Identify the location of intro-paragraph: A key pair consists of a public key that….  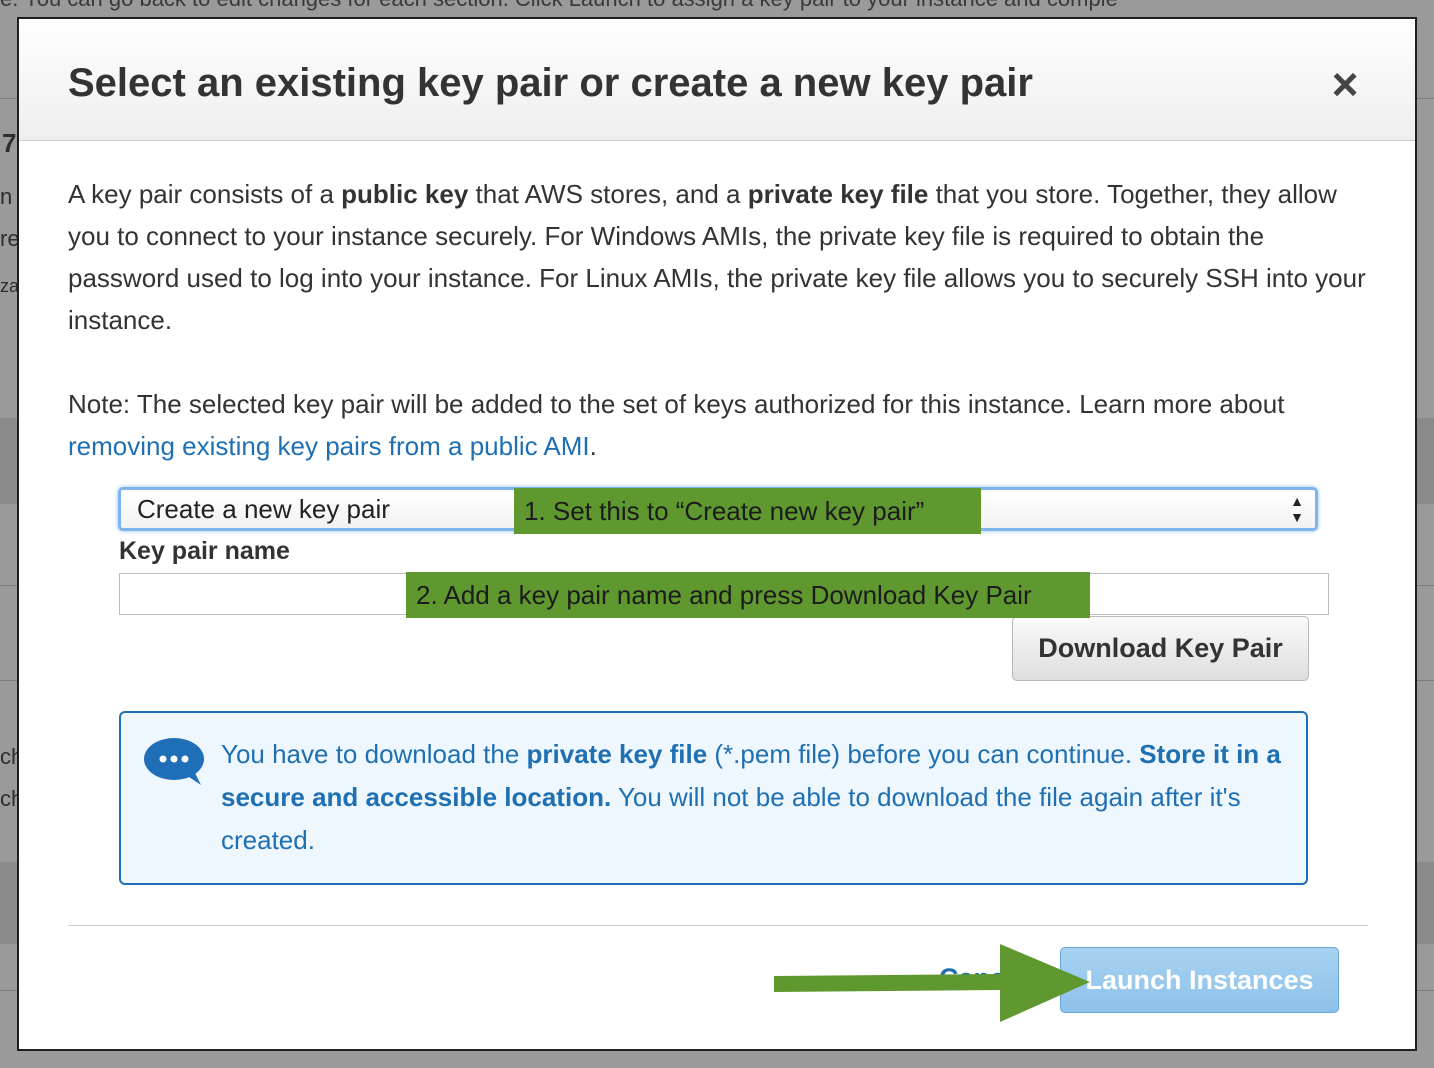
(718, 257).